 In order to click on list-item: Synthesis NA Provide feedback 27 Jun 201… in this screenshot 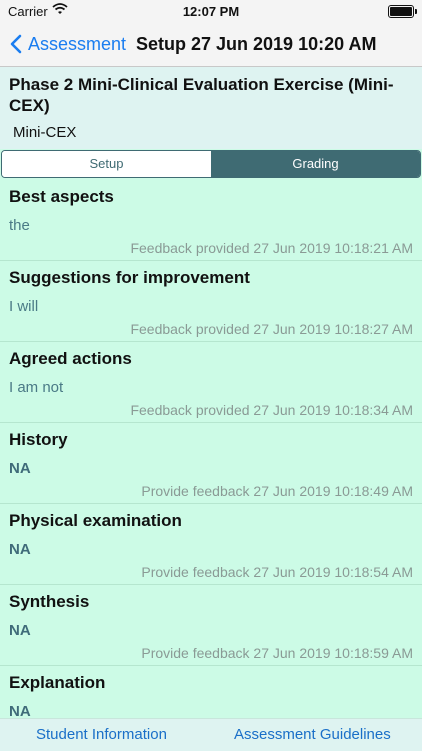, I will do `click(211, 625)`.